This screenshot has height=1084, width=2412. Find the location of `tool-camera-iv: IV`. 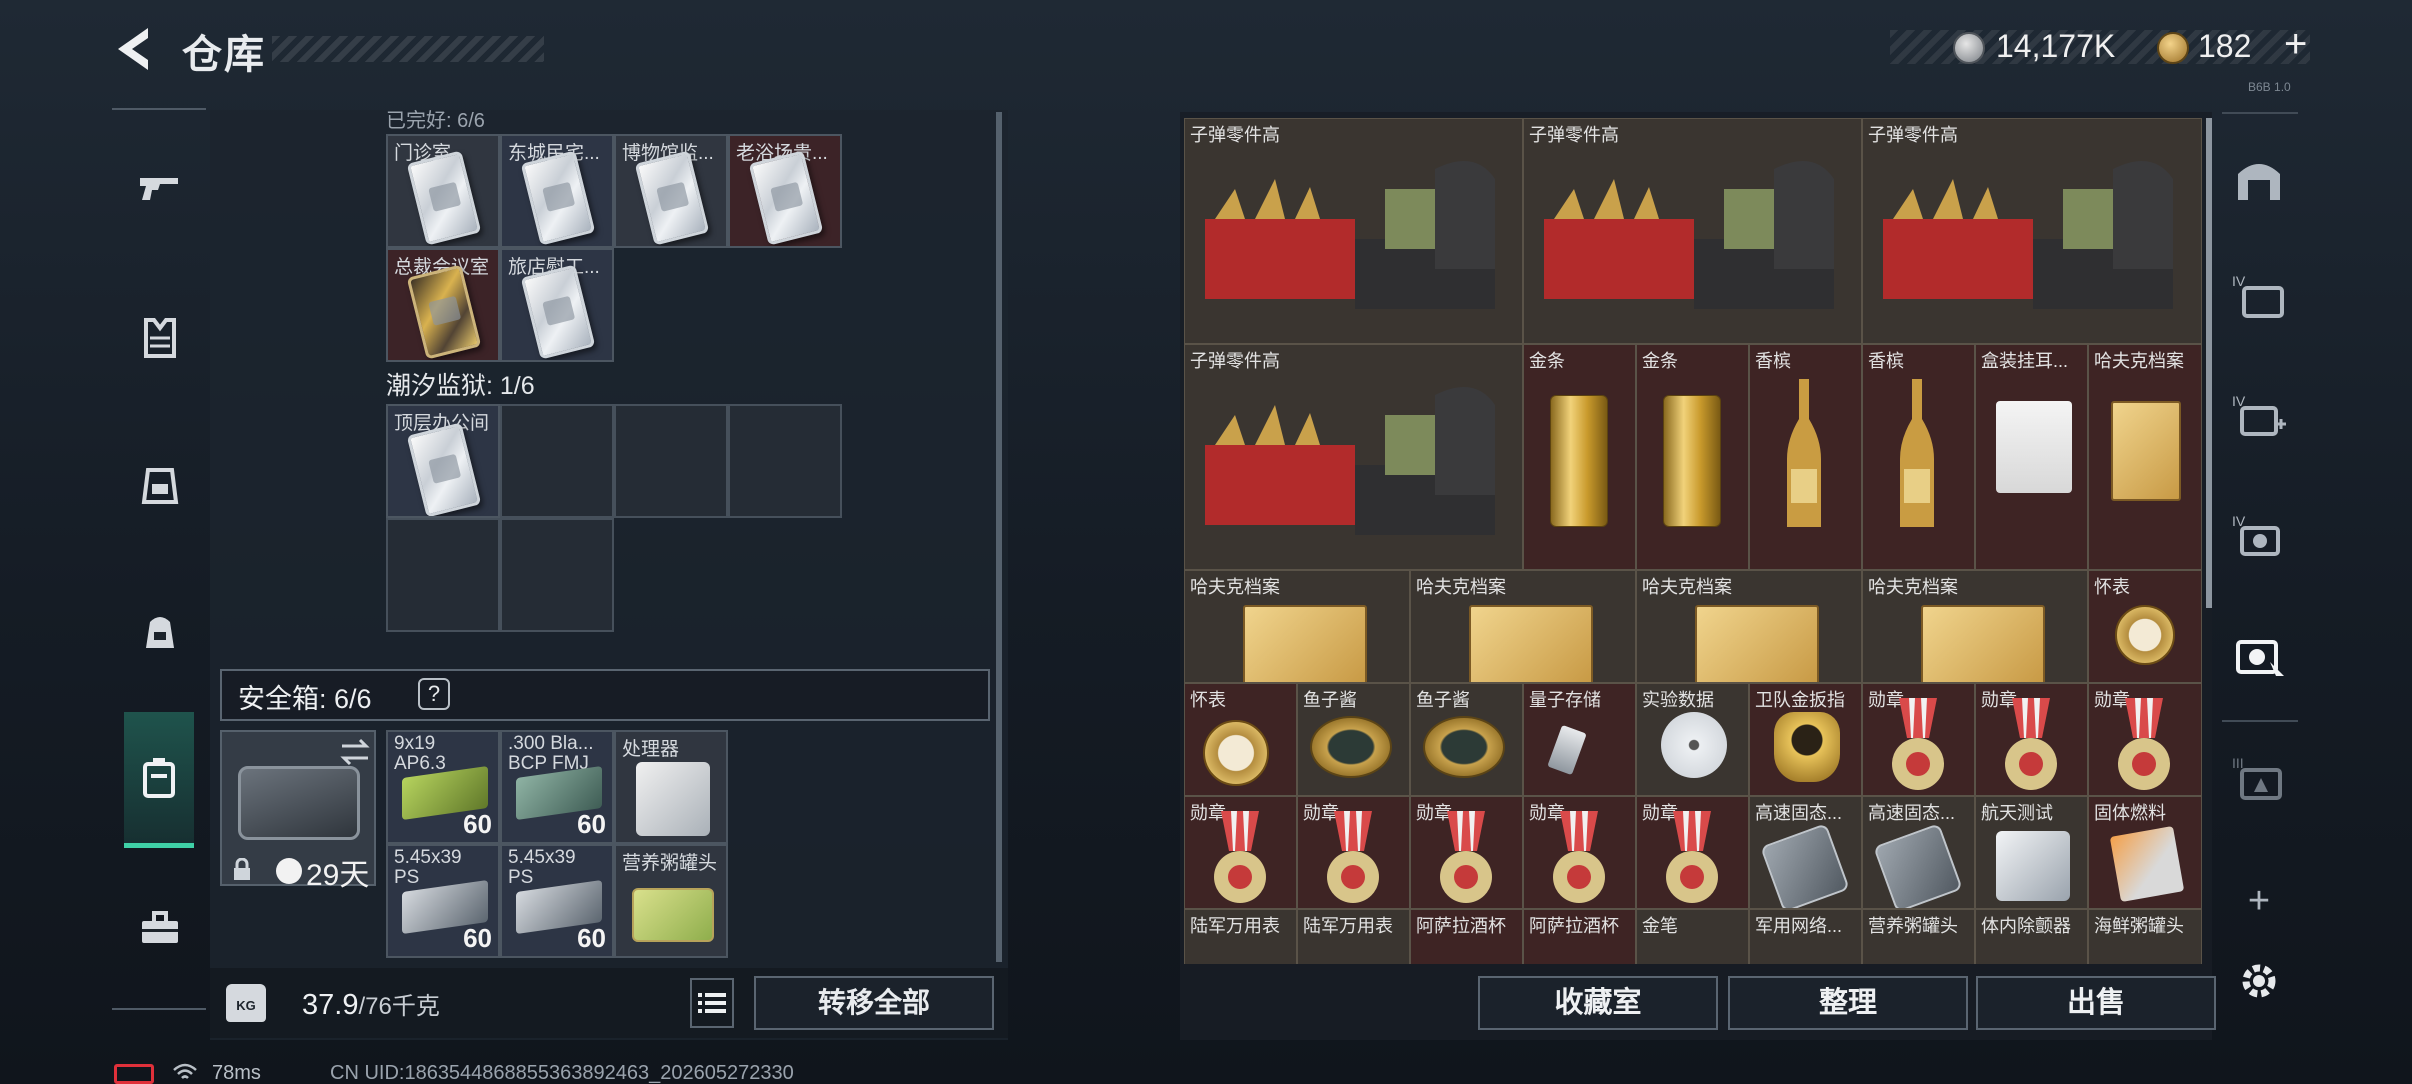

tool-camera-iv: IV is located at coordinates (2259, 535).